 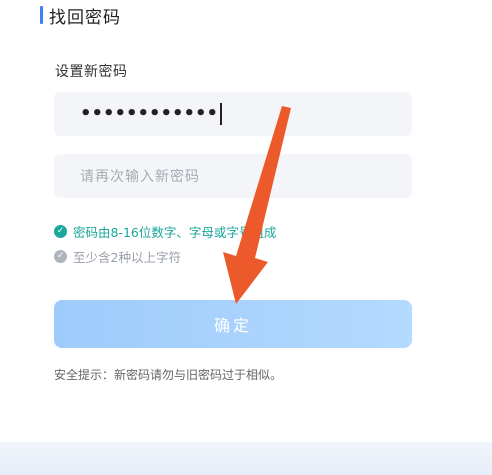 I want to click on header-accent-bar, so click(x=41, y=15).